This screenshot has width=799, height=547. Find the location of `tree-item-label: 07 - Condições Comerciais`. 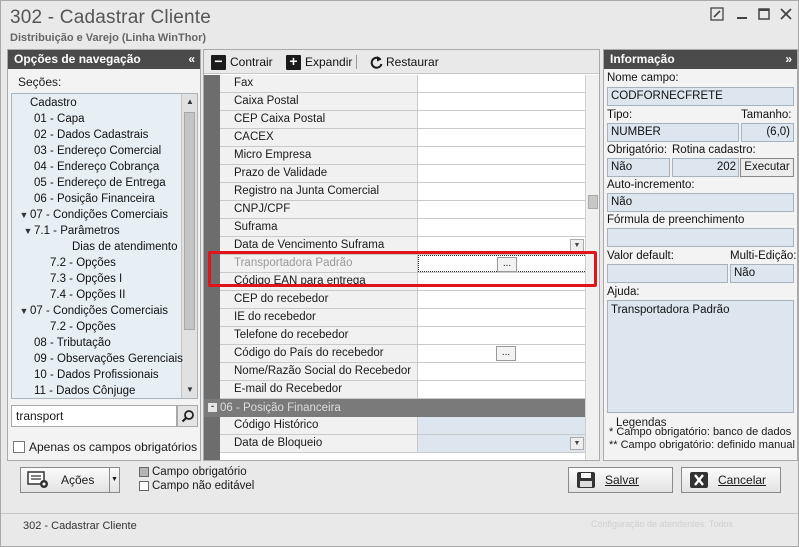

tree-item-label: 07 - Condições Comerciais is located at coordinates (99, 215).